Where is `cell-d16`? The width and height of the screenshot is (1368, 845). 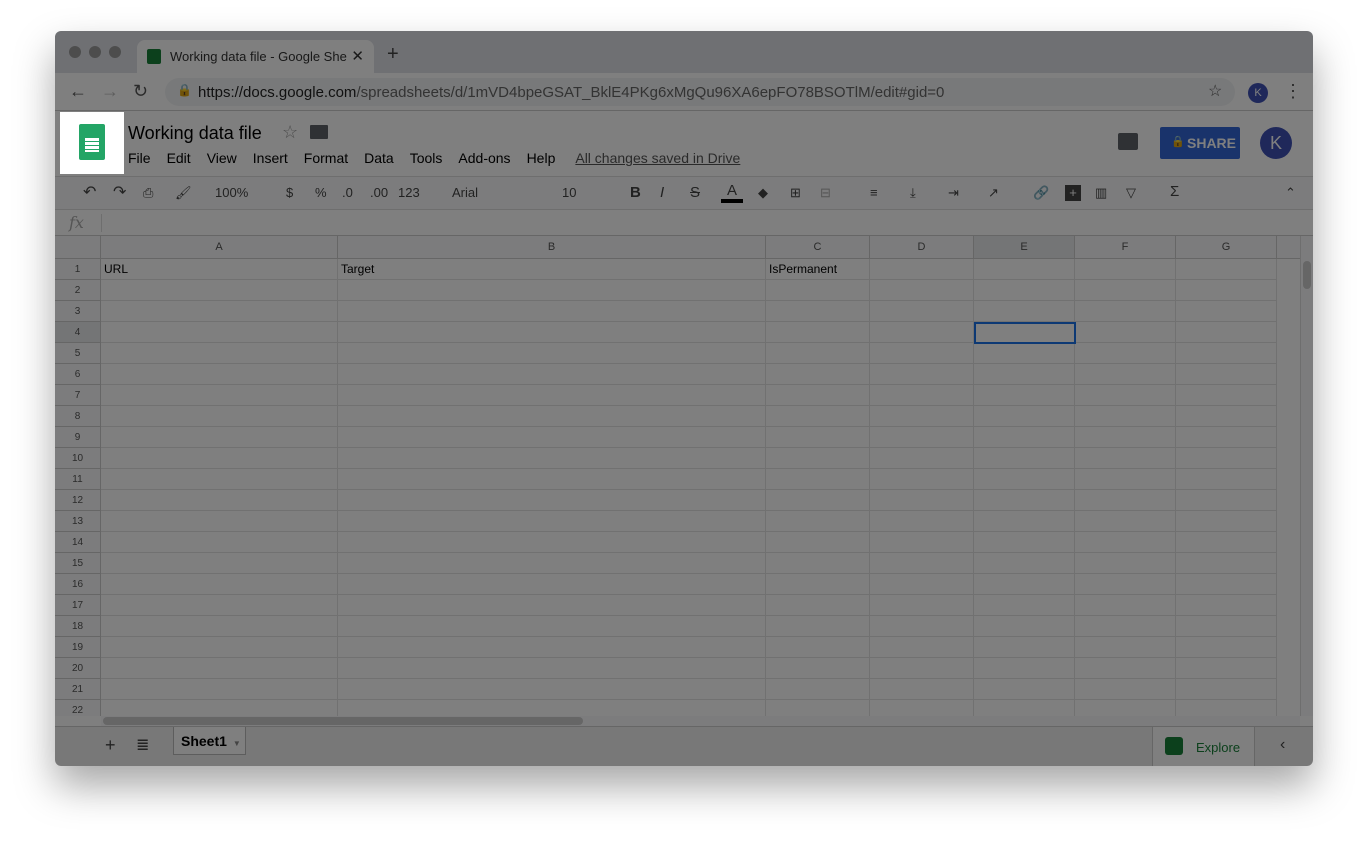
cell-d16 is located at coordinates (922, 584).